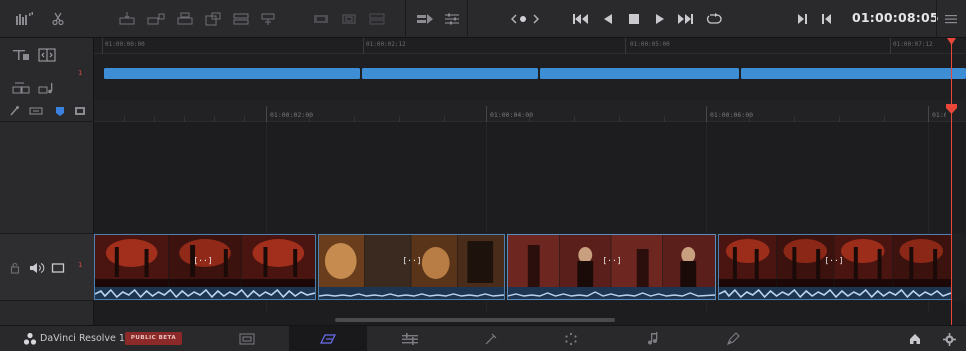 Image resolution: width=966 pixels, height=351 pixels. I want to click on playhead, so click(951, 181).